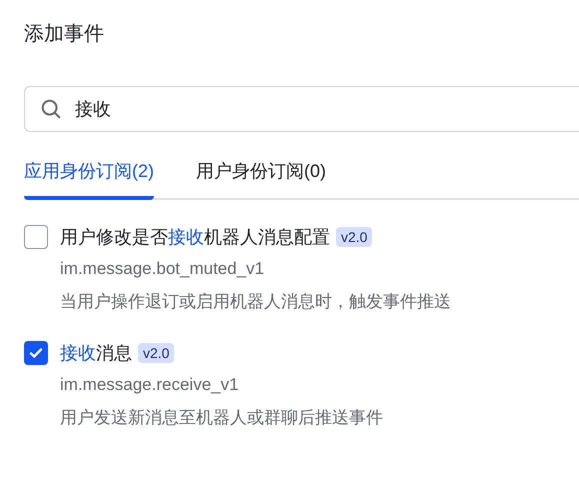 This screenshot has height=481, width=579. I want to click on event-title: 接收消息, so click(96, 353).